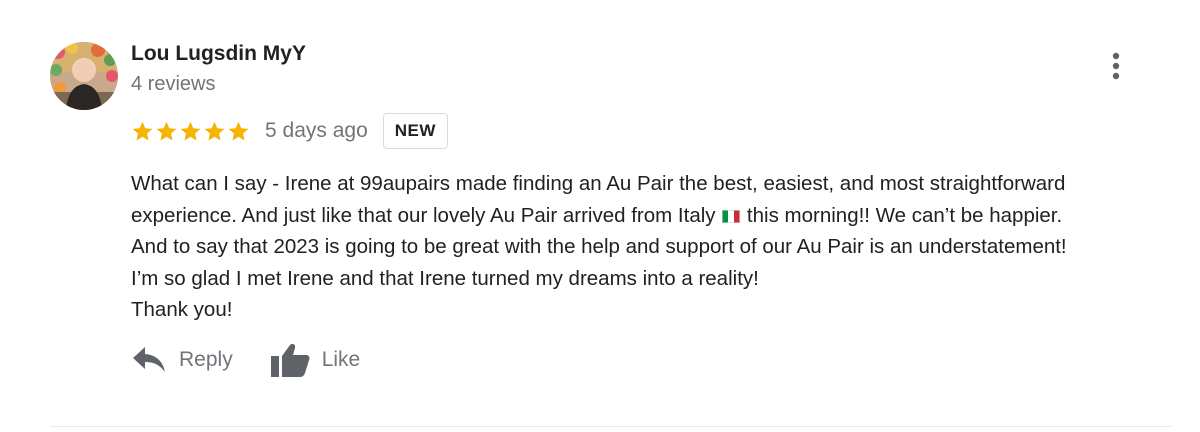 Image resolution: width=1200 pixels, height=432 pixels. Describe the element at coordinates (902, 215) in the screenshot. I see `review-text-segment: this morning!! We can’t be happier.` at that location.